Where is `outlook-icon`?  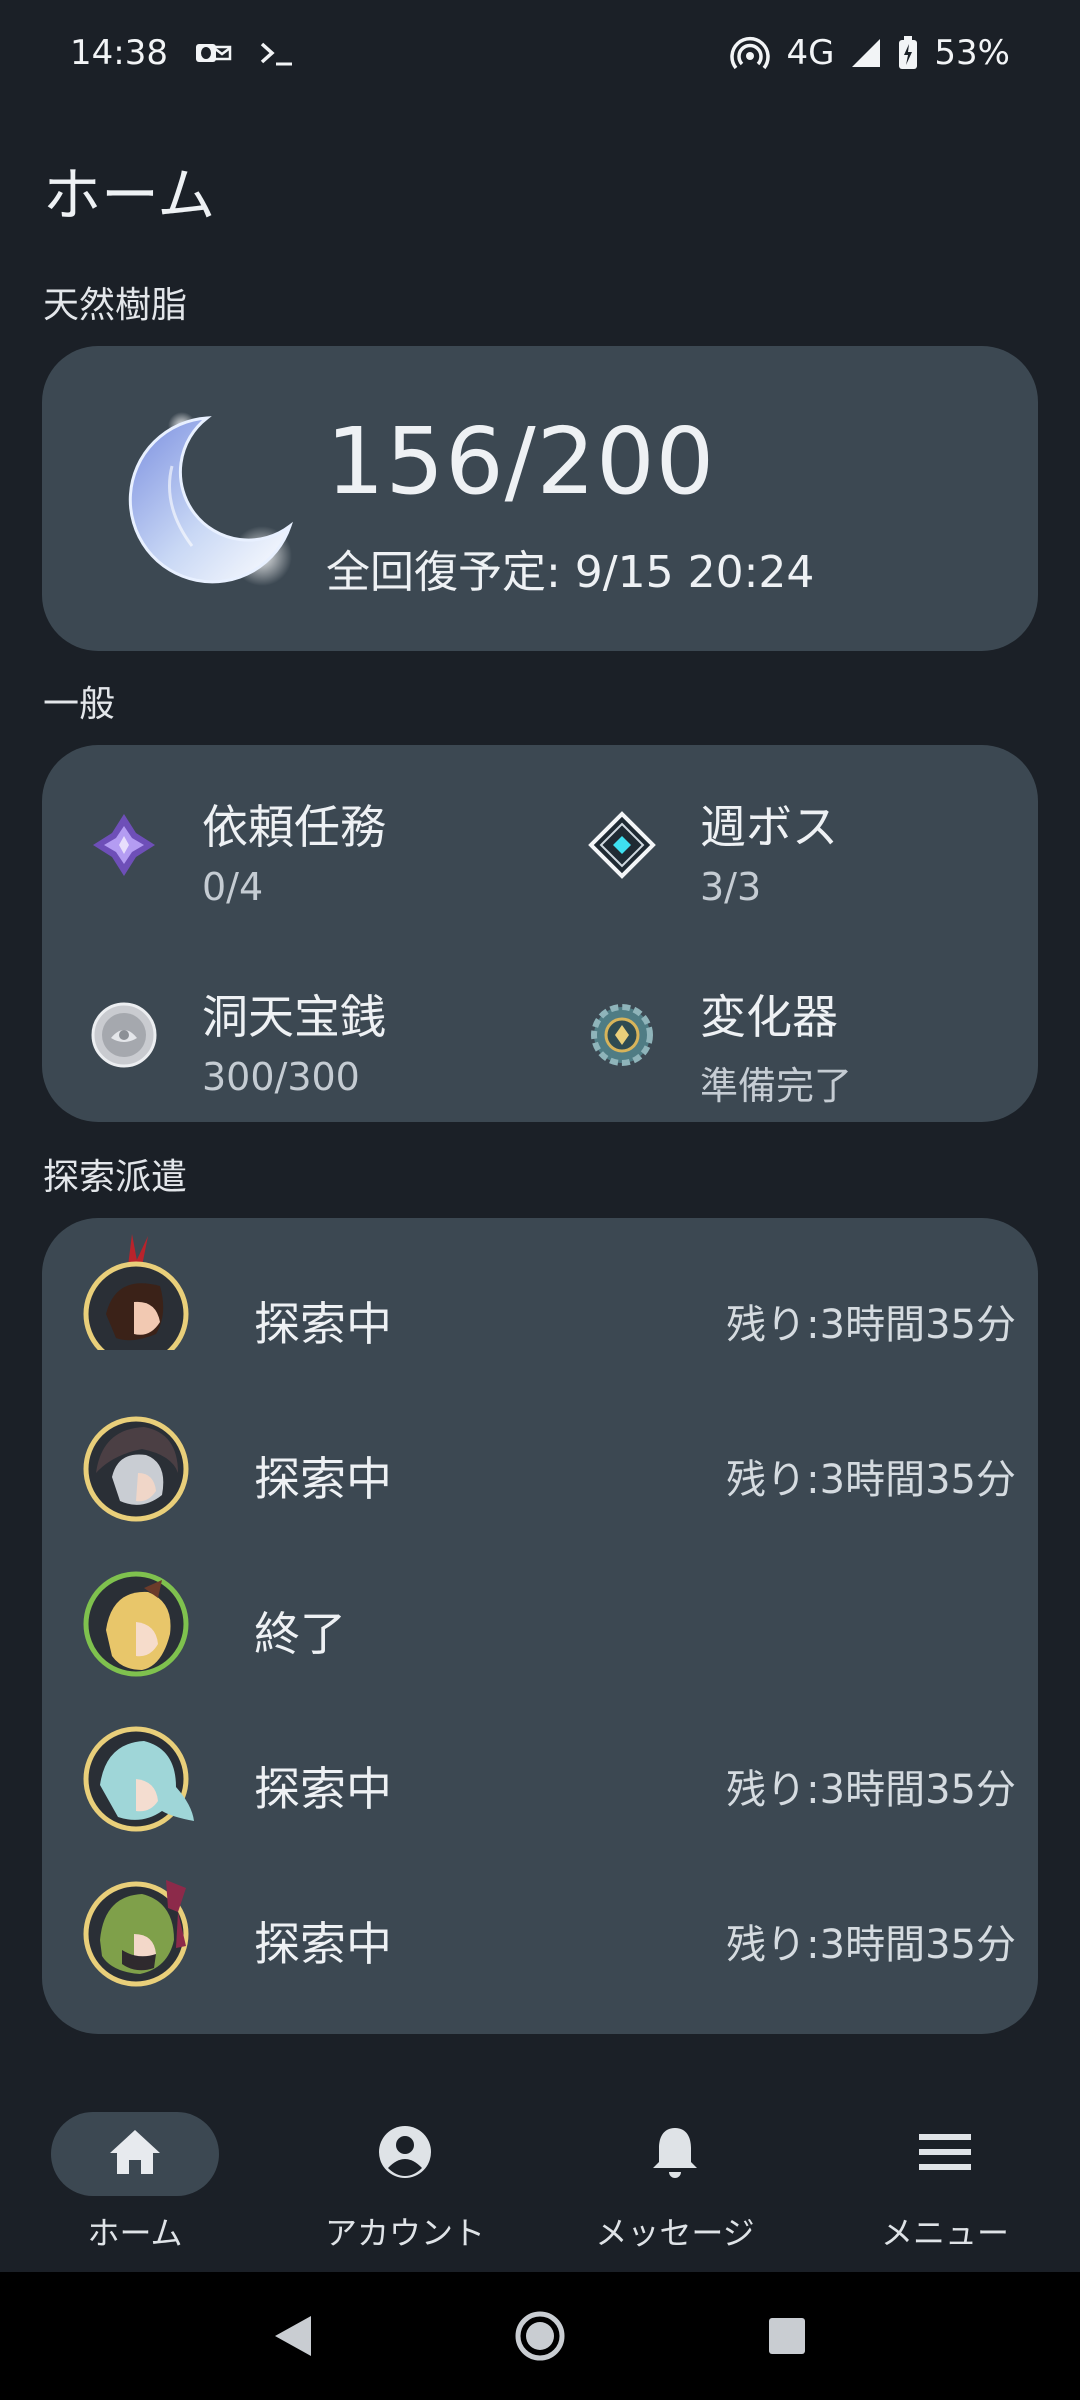
outlook-icon is located at coordinates (213, 53).